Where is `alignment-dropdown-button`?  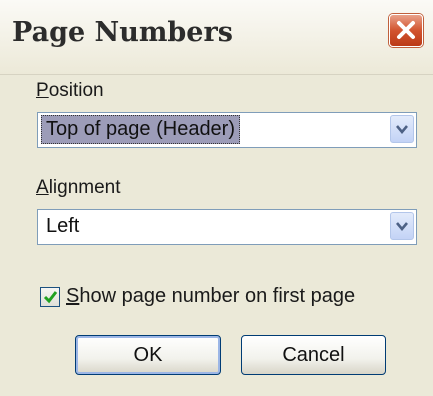
alignment-dropdown-button is located at coordinates (402, 226).